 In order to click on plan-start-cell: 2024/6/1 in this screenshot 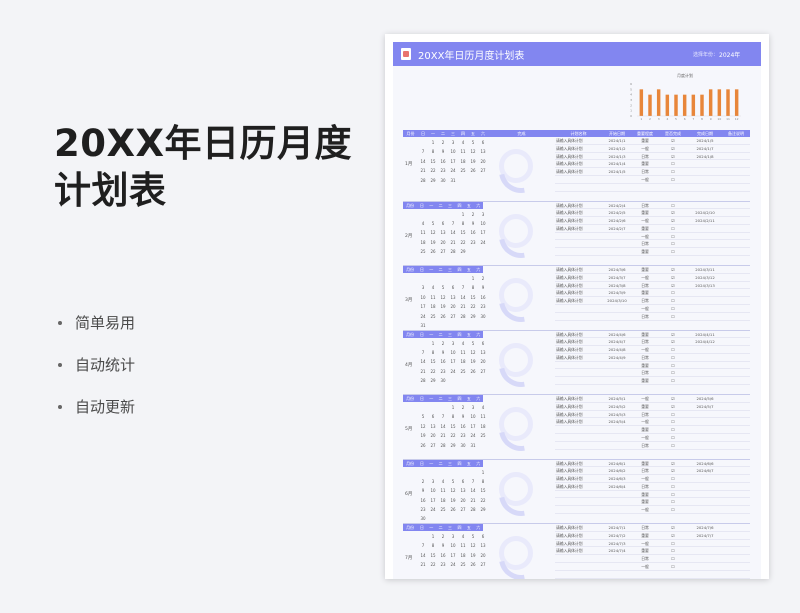, I will do `click(617, 463)`.